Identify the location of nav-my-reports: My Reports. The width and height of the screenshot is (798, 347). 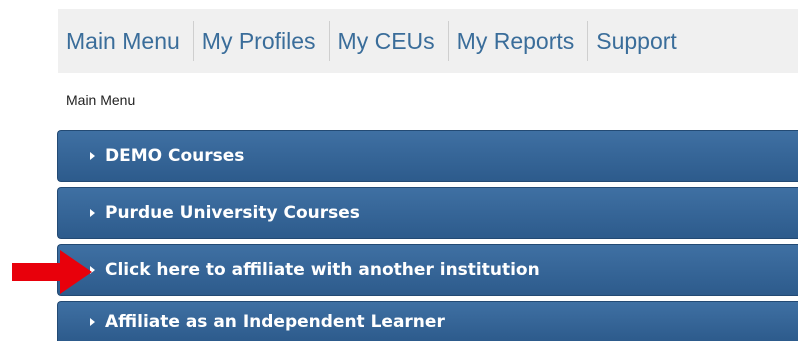
(518, 41).